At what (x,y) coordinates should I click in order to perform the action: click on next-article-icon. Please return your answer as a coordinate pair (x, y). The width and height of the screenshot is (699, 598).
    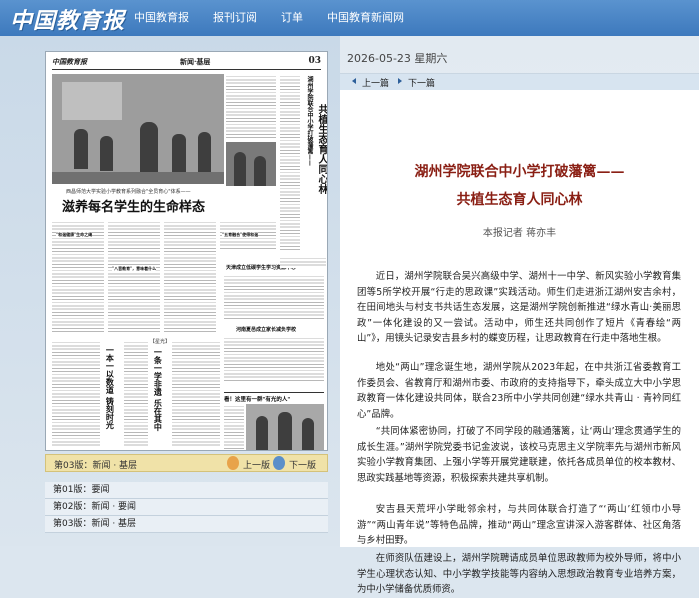
    Looking at the image, I should click on (400, 81).